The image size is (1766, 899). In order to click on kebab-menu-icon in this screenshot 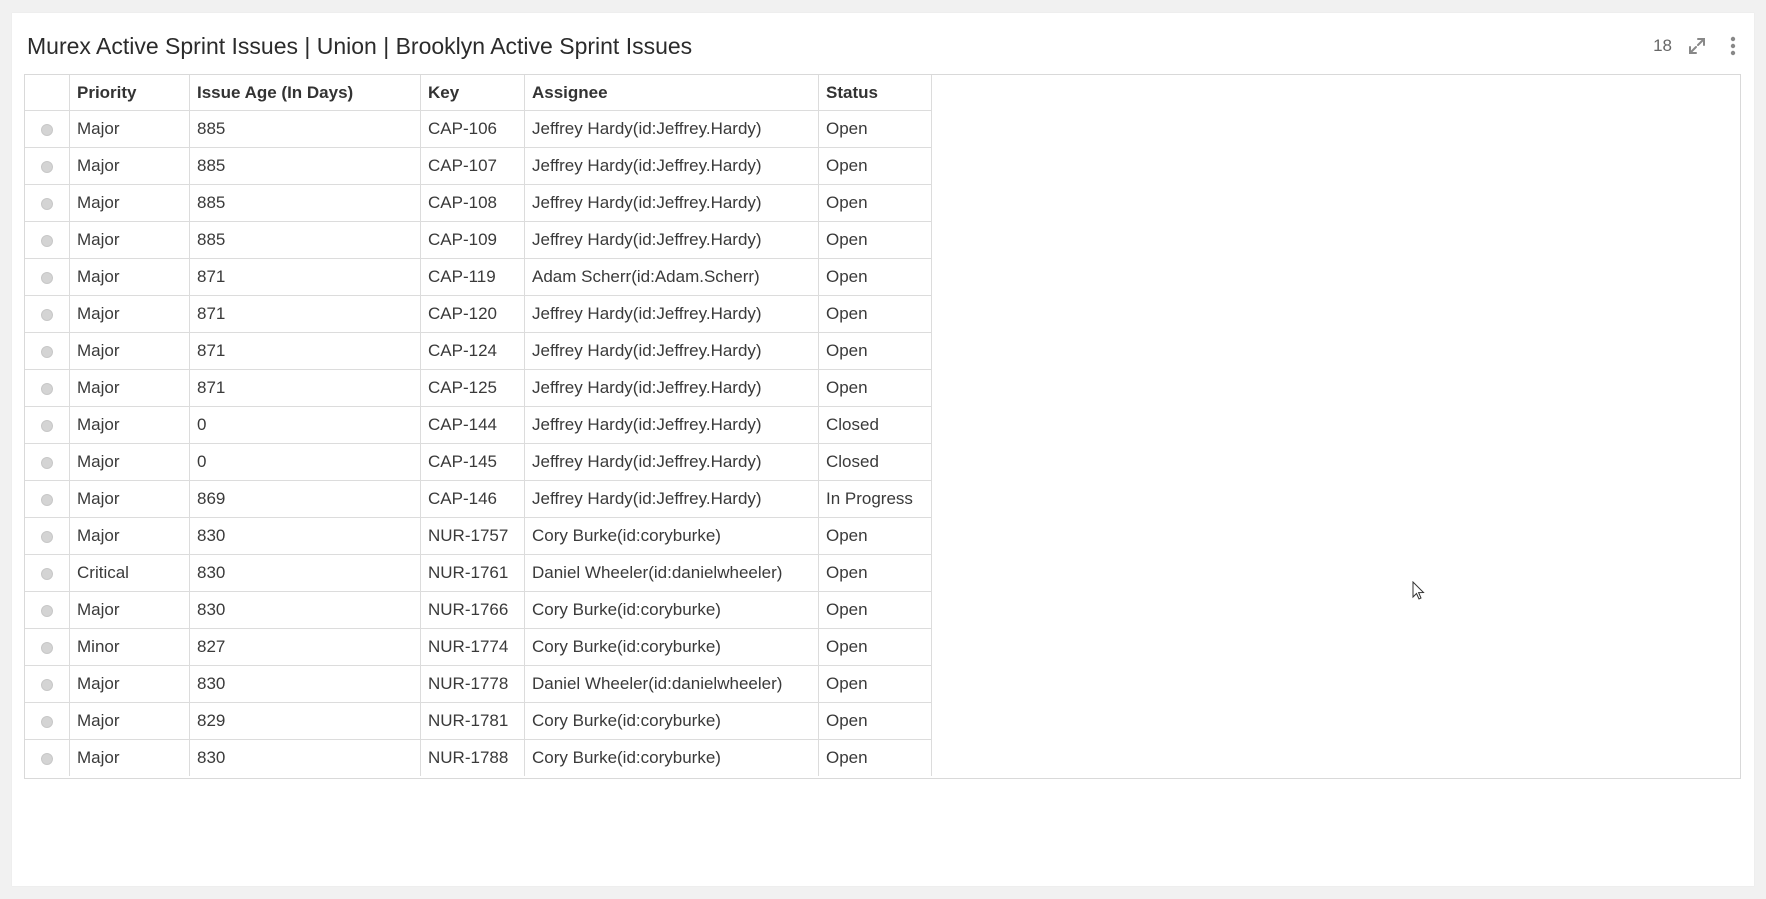, I will do `click(1733, 46)`.